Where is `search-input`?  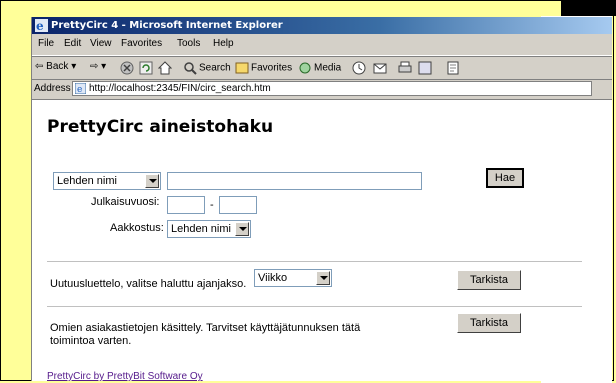 search-input is located at coordinates (294, 181).